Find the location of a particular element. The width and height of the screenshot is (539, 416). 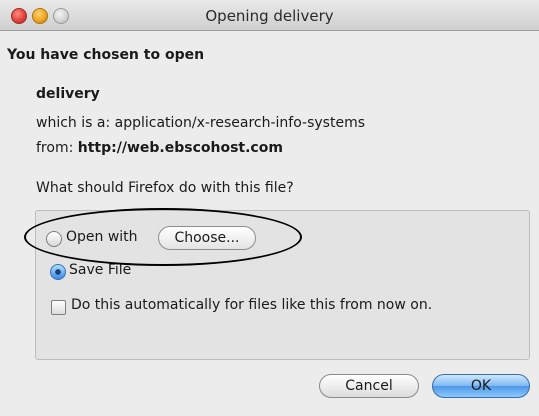

save-file-radio is located at coordinates (58, 272).